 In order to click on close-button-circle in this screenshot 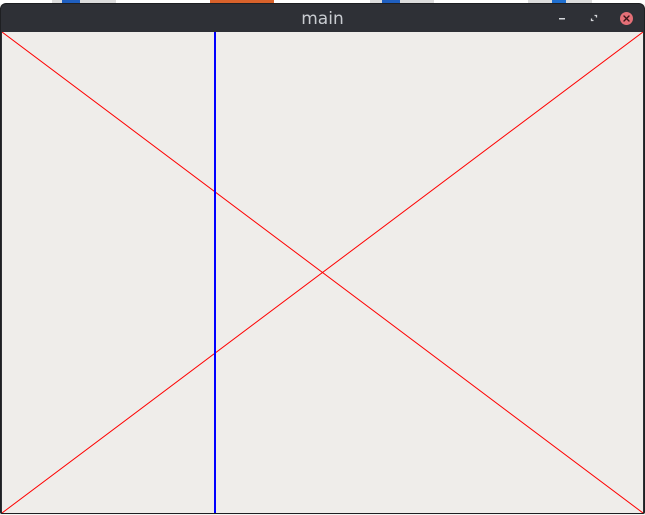, I will do `click(626, 18)`.